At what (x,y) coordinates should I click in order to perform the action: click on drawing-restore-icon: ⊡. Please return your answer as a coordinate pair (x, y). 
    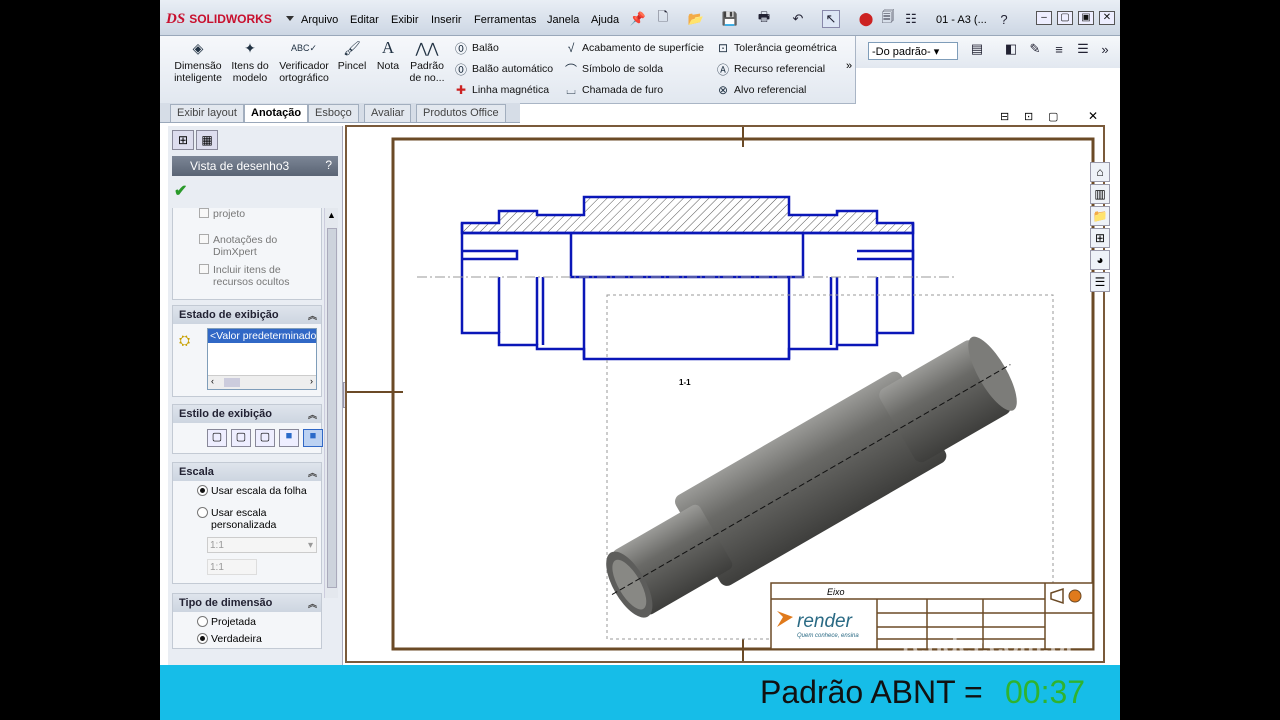
    Looking at the image, I should click on (1028, 116).